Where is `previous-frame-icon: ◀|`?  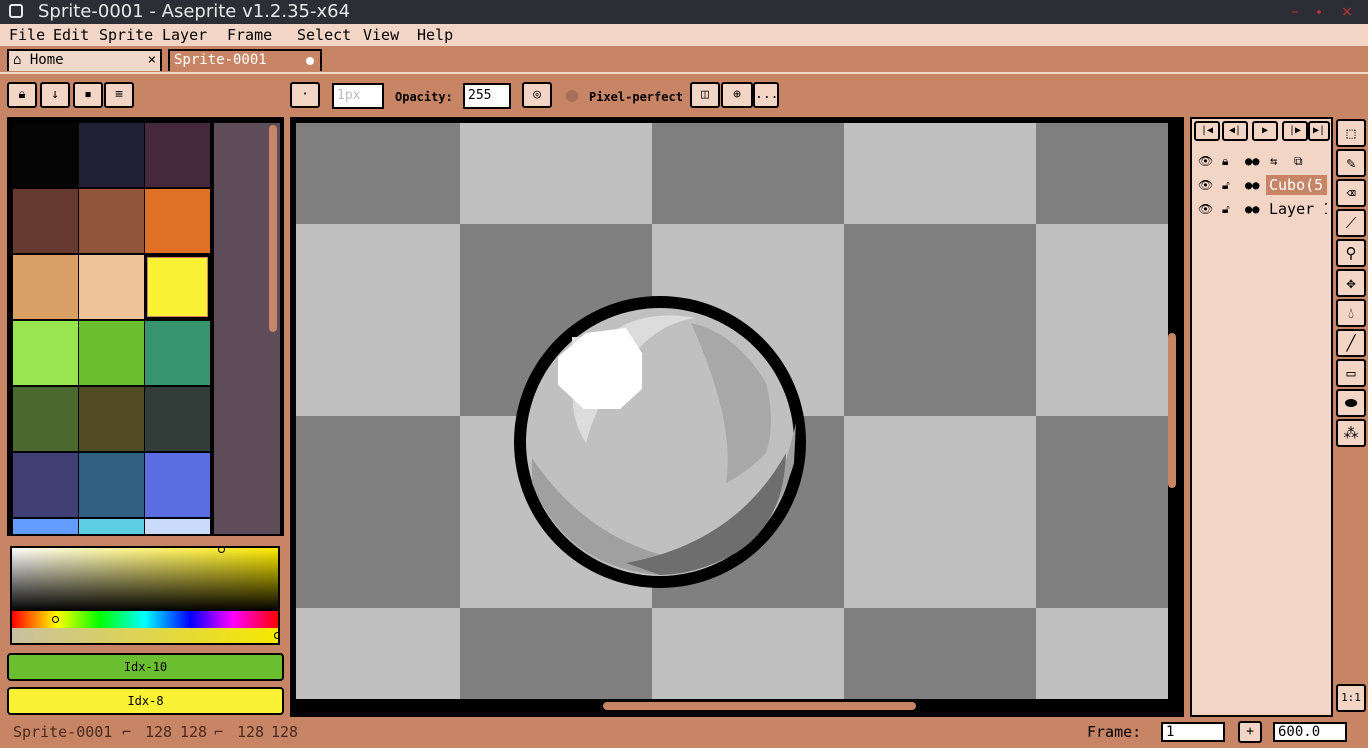
previous-frame-icon: ◀| is located at coordinates (1235, 130).